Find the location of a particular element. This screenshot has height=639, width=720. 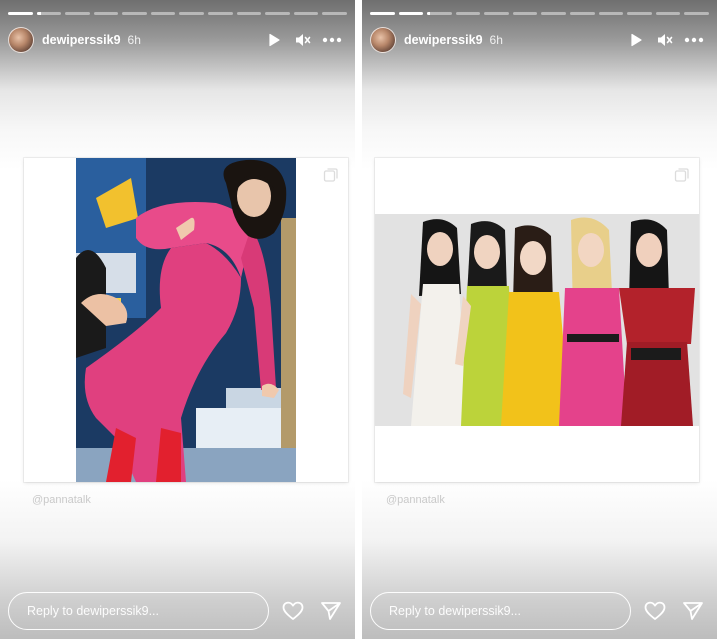

post-photo is located at coordinates (537, 320).